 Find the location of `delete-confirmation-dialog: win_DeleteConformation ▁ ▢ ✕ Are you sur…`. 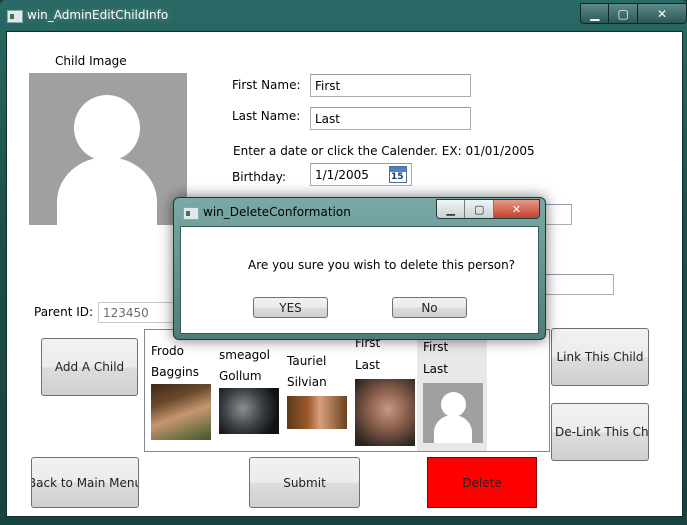

delete-confirmation-dialog: win_DeleteConformation ▁ ▢ ✕ Are you sur… is located at coordinates (359, 268).